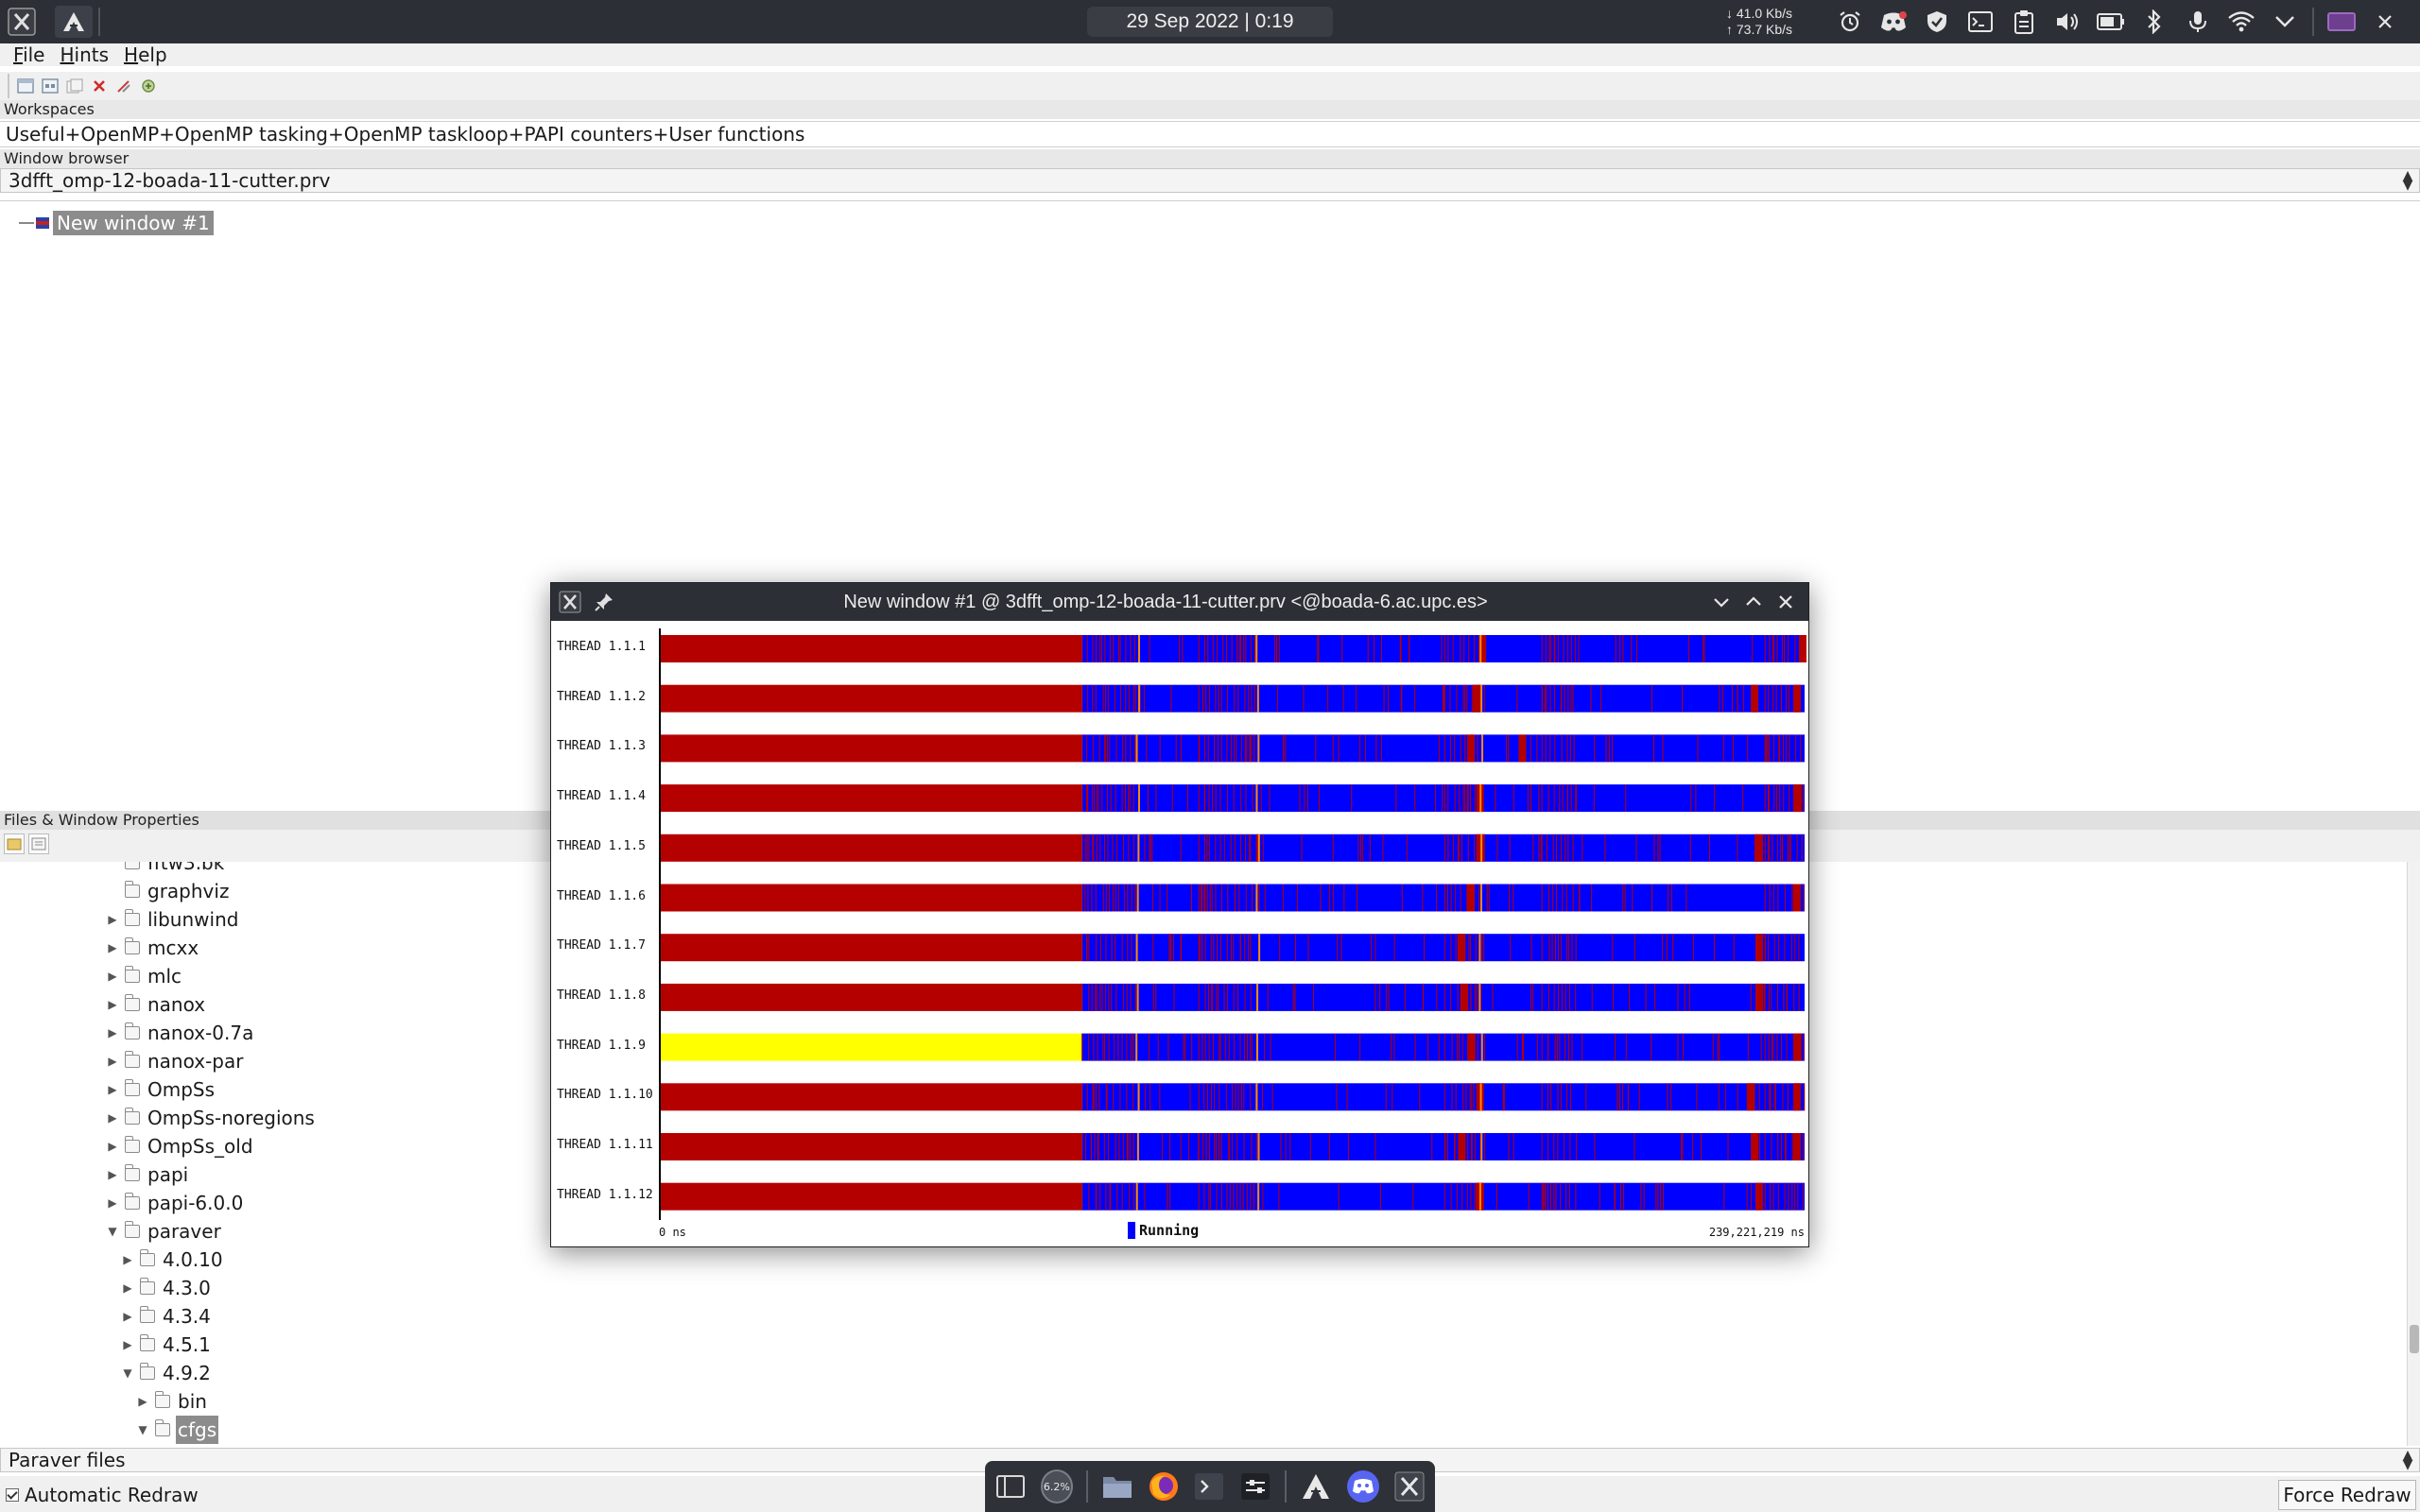  I want to click on battery-icon, so click(2111, 22).